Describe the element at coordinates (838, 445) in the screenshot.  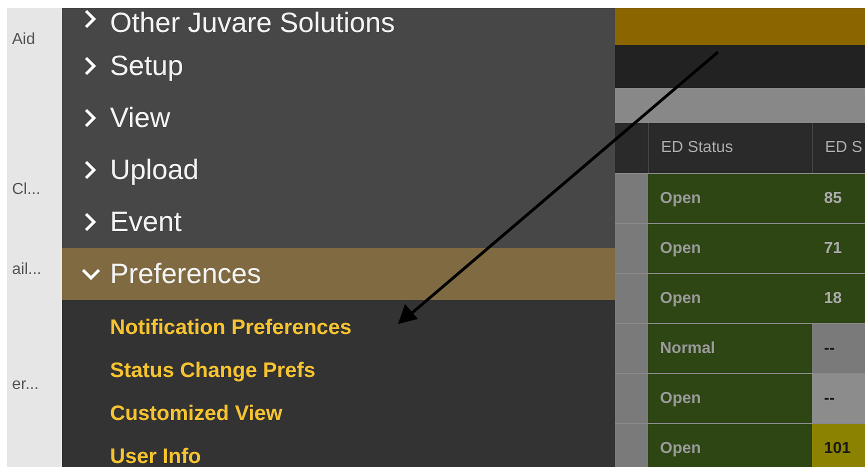
I see `table-cell: 101` at that location.